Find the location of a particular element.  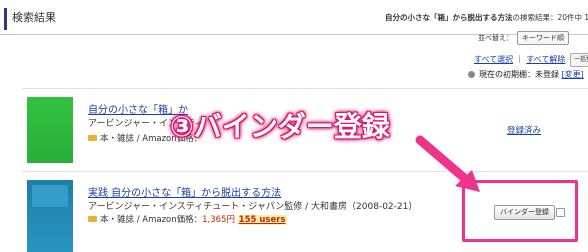

sort-control: 並べ替え： キーワード順 is located at coordinates (523, 38).